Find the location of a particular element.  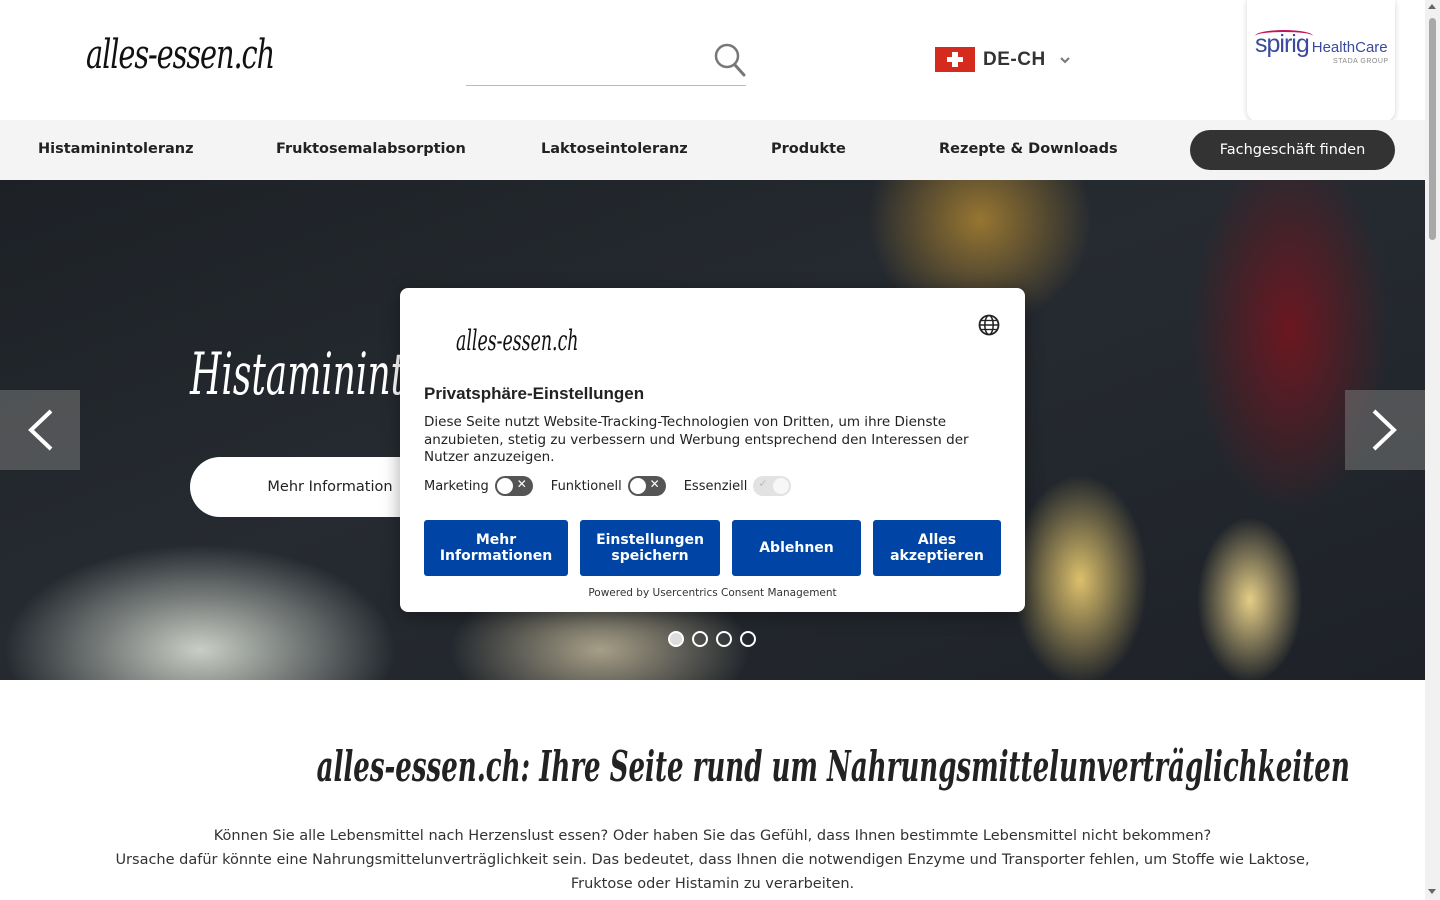

search-bar is located at coordinates (606, 62).